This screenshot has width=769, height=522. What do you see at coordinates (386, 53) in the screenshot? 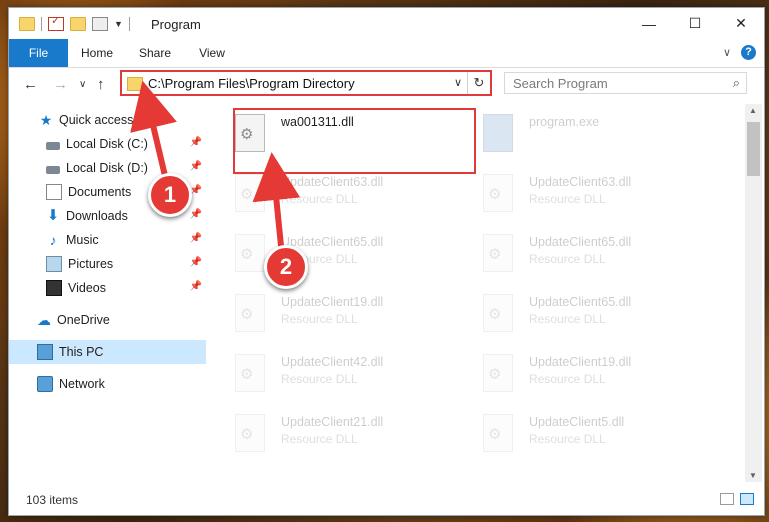
I see `ribbon: File Home Share View ∨ ?` at bounding box center [386, 53].